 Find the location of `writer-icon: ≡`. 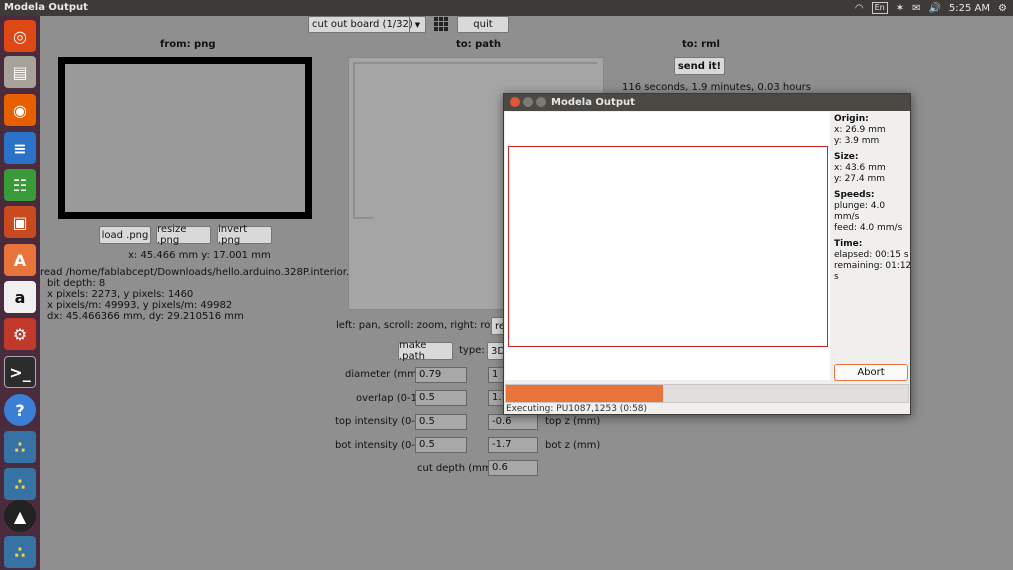

writer-icon: ≡ is located at coordinates (20, 148).